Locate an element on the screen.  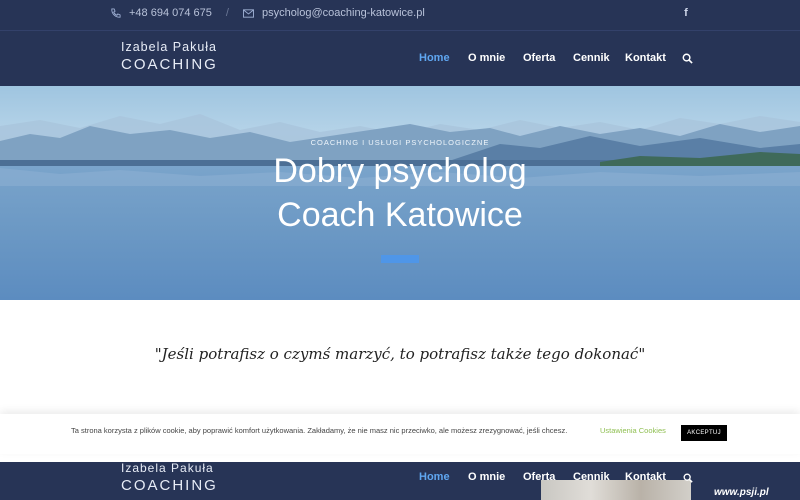
hero-title-line2: Coach Katowice is located at coordinates (400, 215).